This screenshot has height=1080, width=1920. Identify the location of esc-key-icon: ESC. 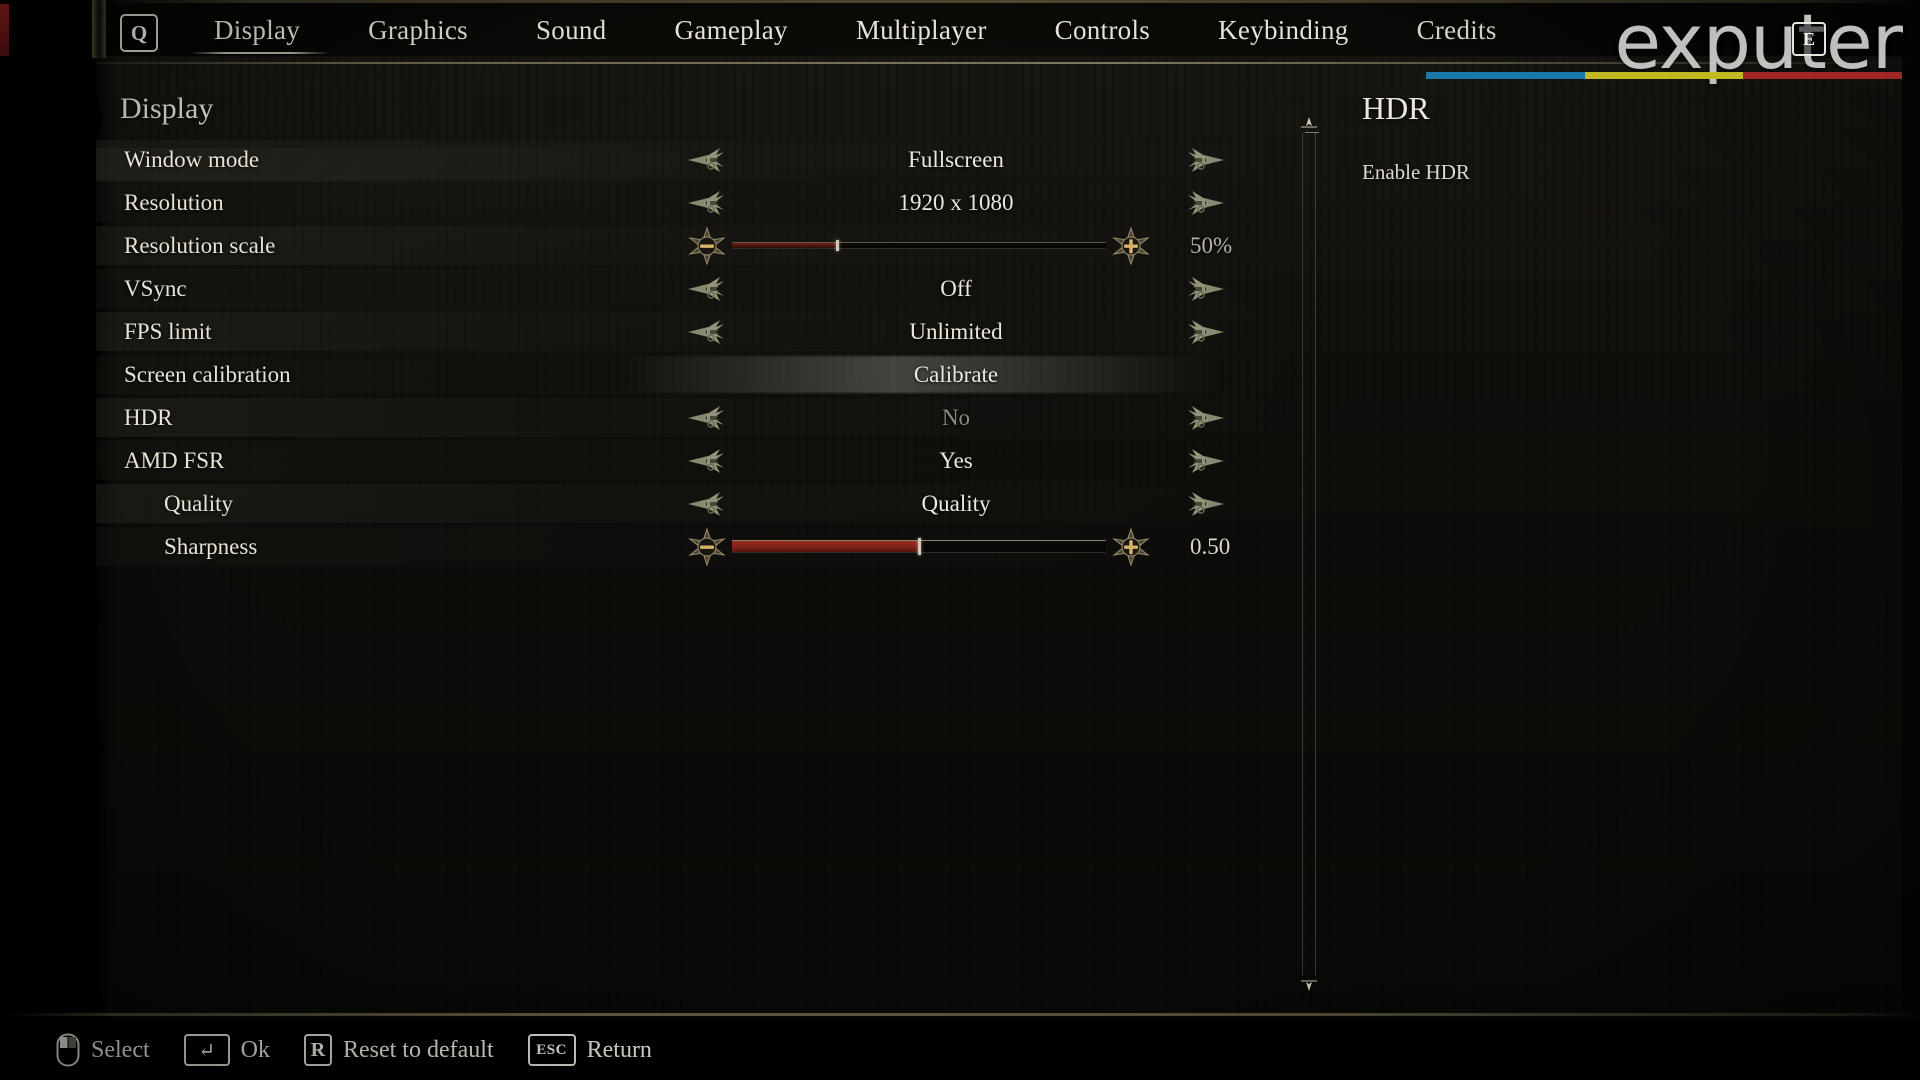
(551, 1050).